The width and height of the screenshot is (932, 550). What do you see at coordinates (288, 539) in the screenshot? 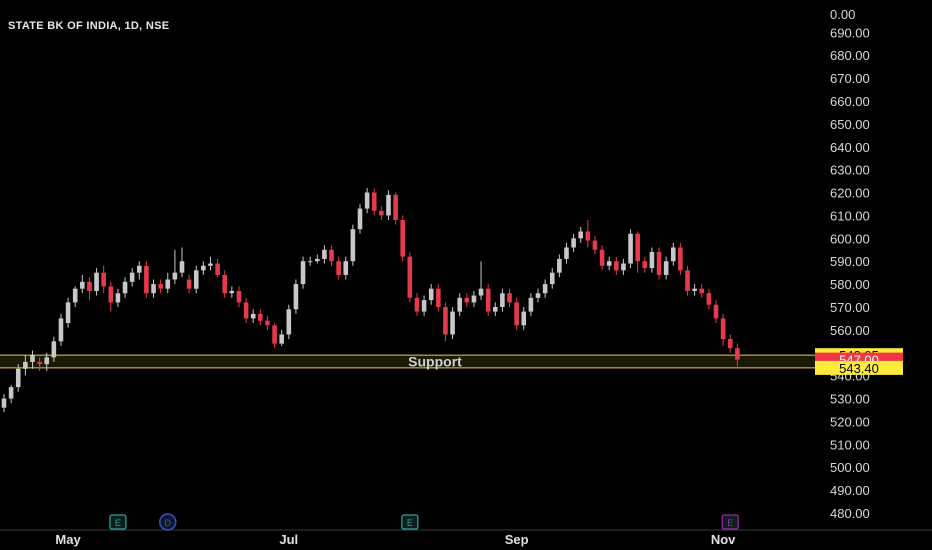
I see `time-tick-label: Jul` at bounding box center [288, 539].